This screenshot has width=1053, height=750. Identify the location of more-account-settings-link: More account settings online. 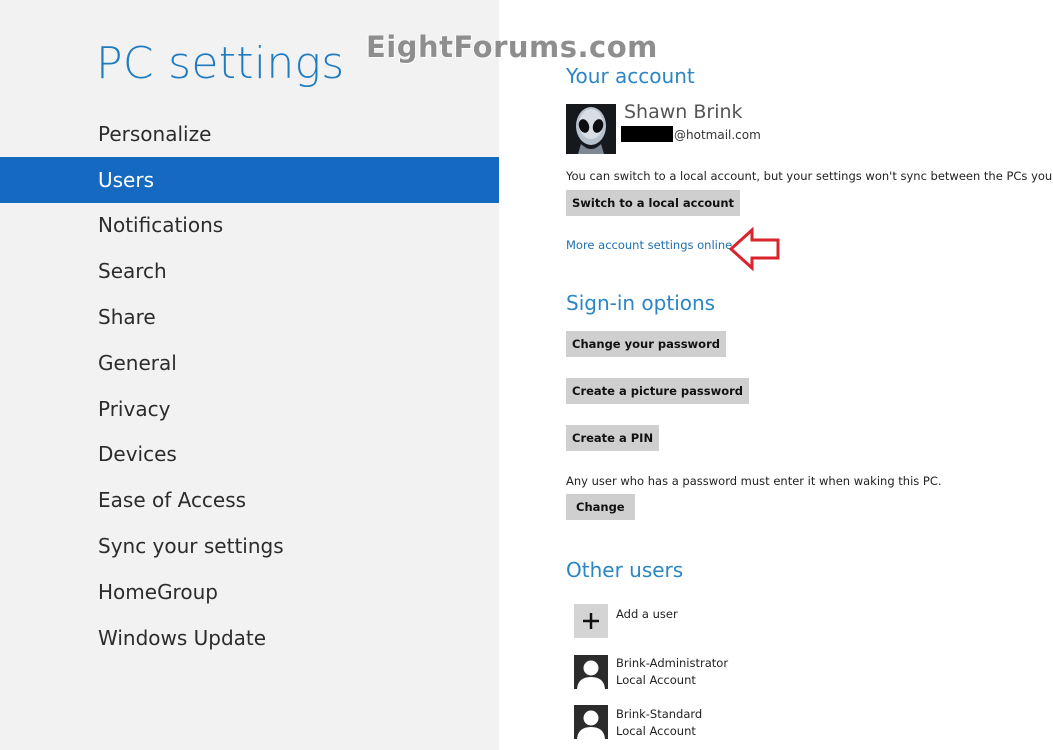
(649, 245).